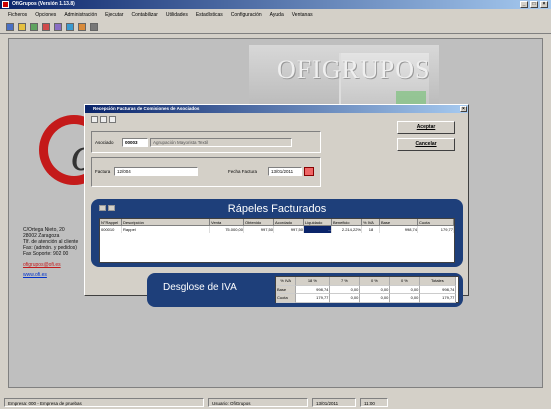  I want to click on menu-configuracion: Configuración, so click(246, 15).